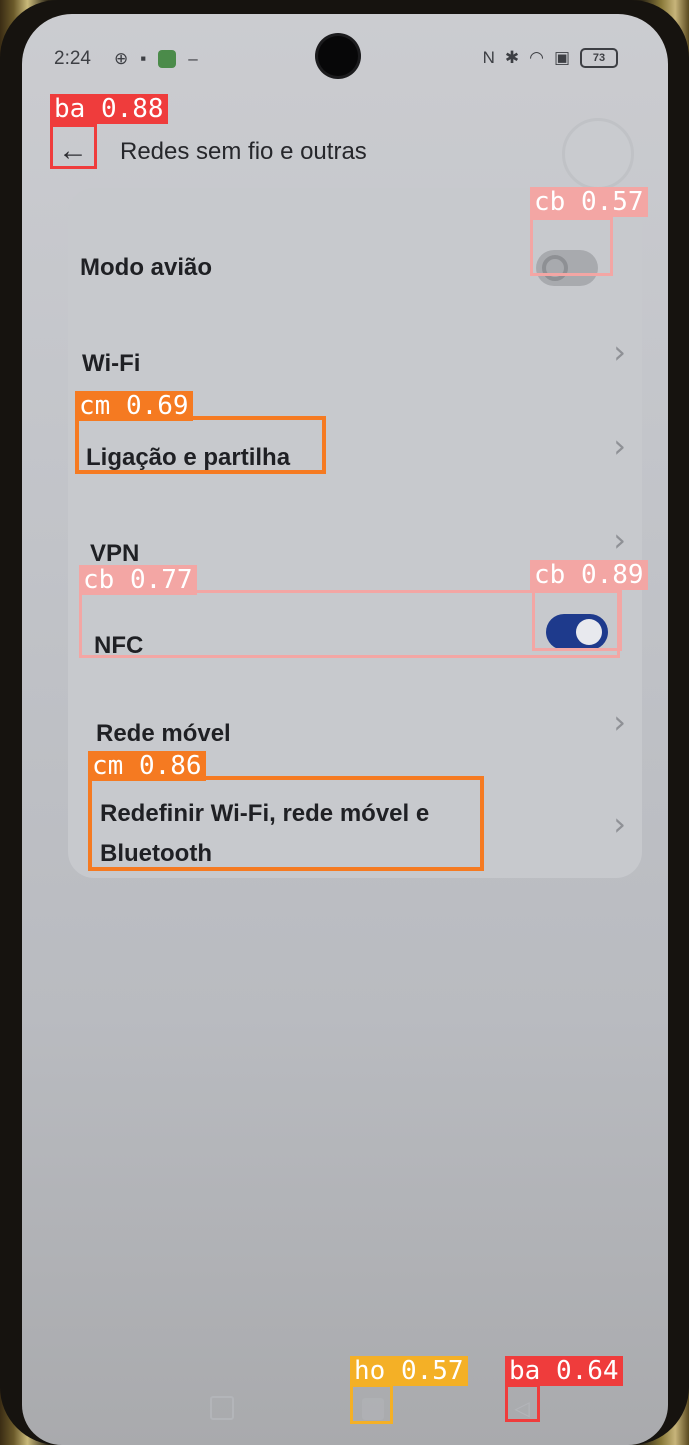 Image resolution: width=689 pixels, height=1445 pixels. Describe the element at coordinates (73, 146) in the screenshot. I see `detection-box-back` at that location.